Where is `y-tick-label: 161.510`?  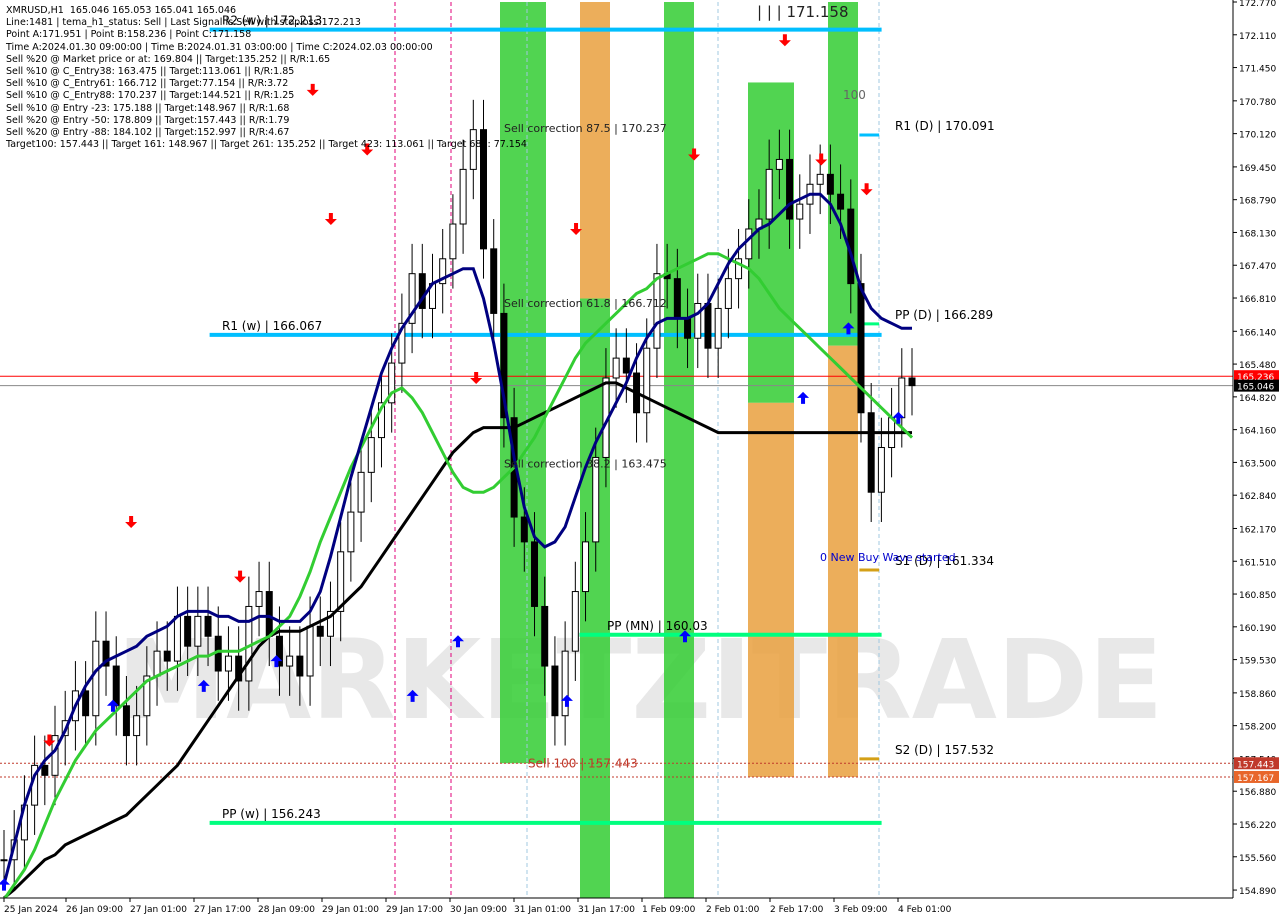 y-tick-label: 161.510 is located at coordinates (1257, 563).